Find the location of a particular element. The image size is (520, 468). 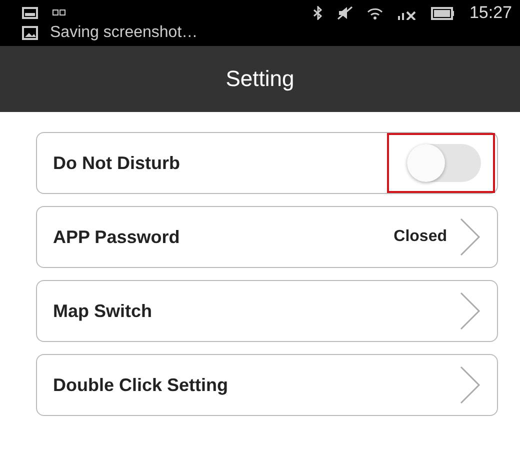

settings-row: Do Not Disturb is located at coordinates (267, 163).